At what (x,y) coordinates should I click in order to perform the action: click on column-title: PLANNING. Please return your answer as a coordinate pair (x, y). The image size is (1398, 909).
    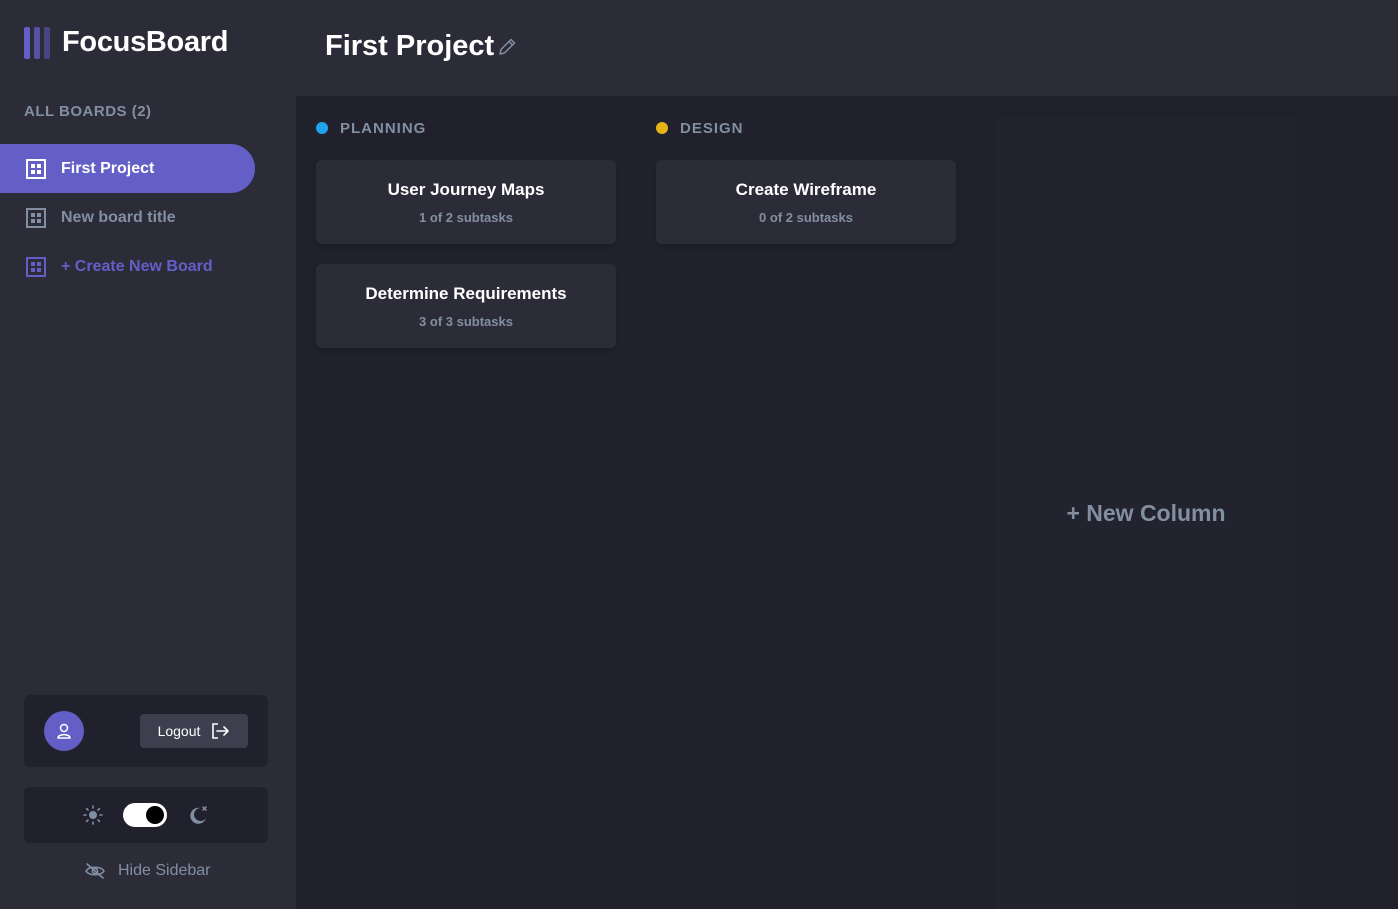
    Looking at the image, I should click on (383, 128).